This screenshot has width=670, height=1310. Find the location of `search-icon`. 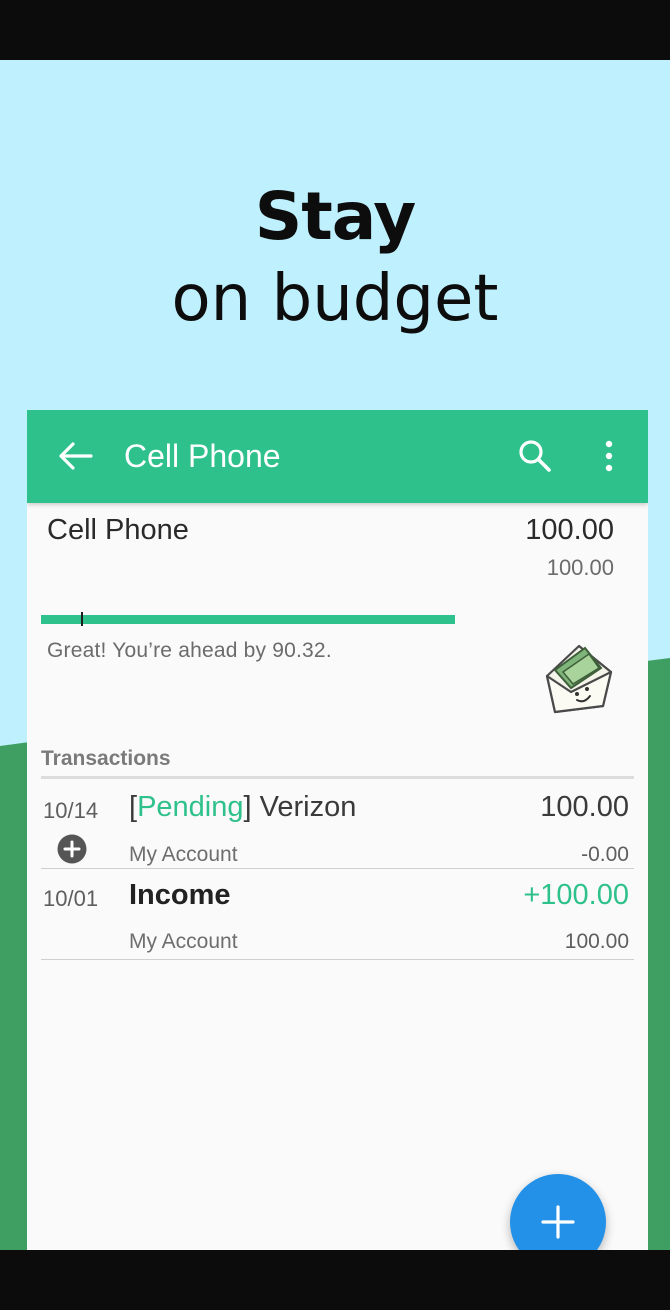

search-icon is located at coordinates (535, 456).